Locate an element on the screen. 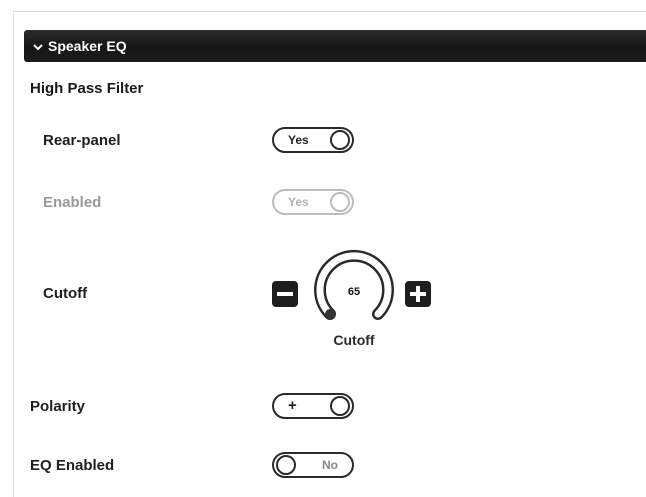 The image size is (646, 497). panel-top-border is located at coordinates (329, 11).